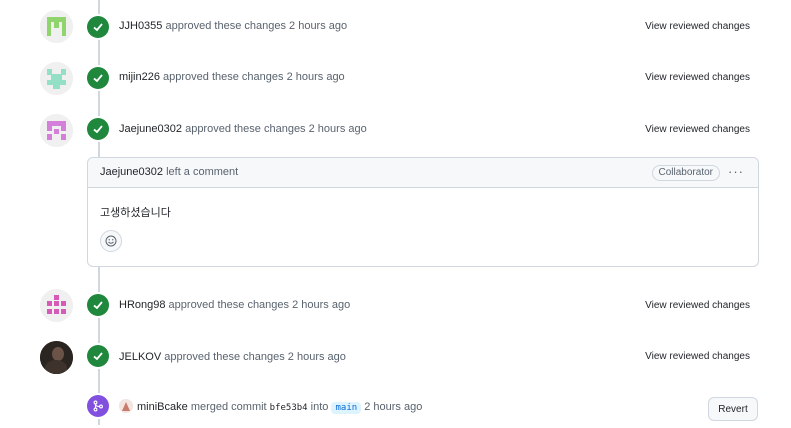 Image resolution: width=791 pixels, height=428 pixels. I want to click on commit-sha-link: bfe53b4, so click(289, 408).